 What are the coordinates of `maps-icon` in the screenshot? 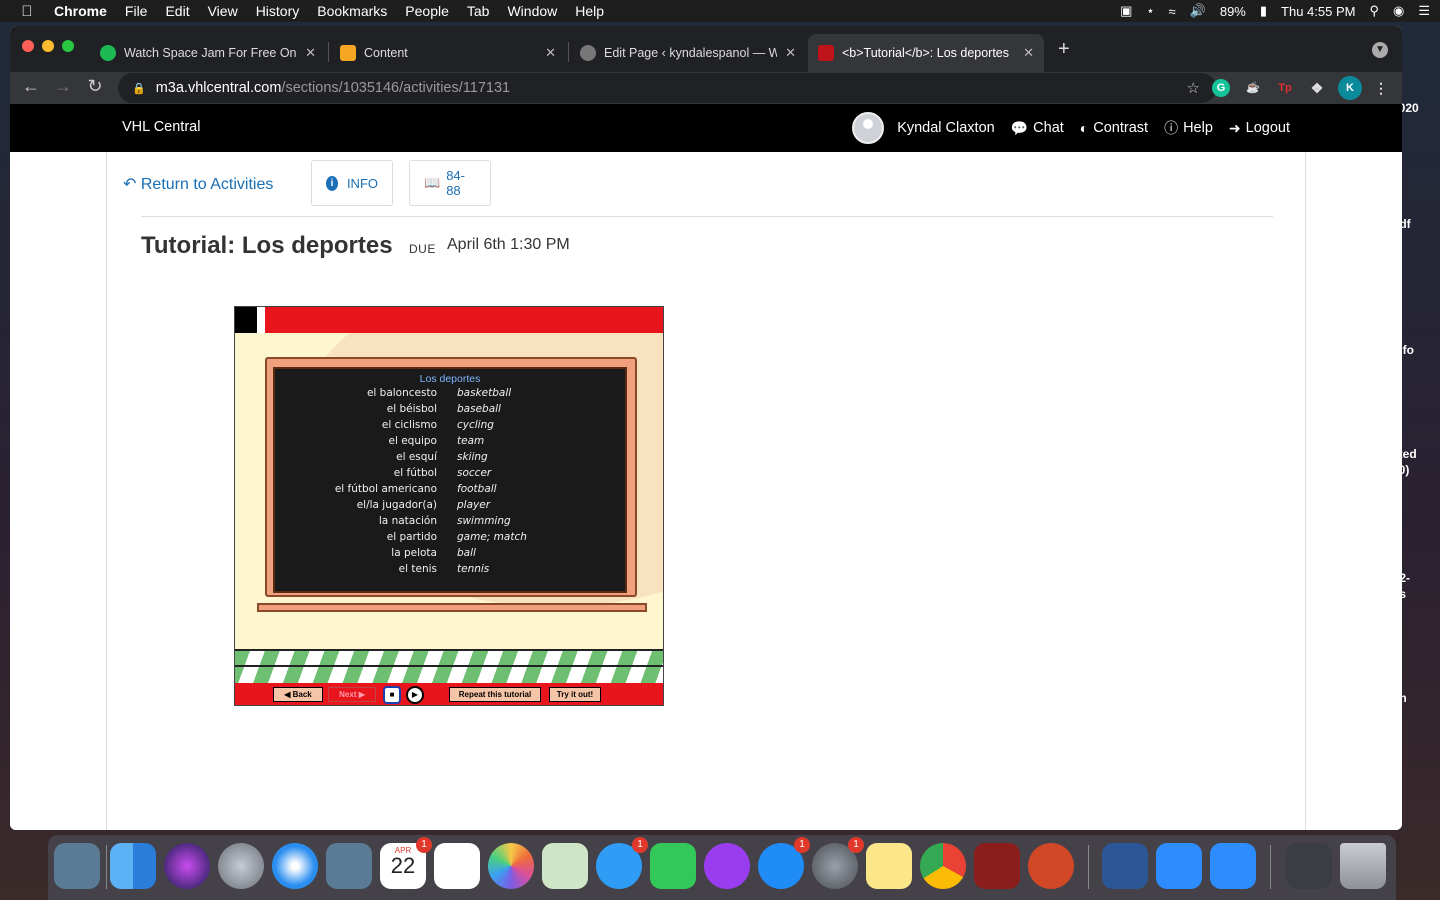 It's located at (565, 866).